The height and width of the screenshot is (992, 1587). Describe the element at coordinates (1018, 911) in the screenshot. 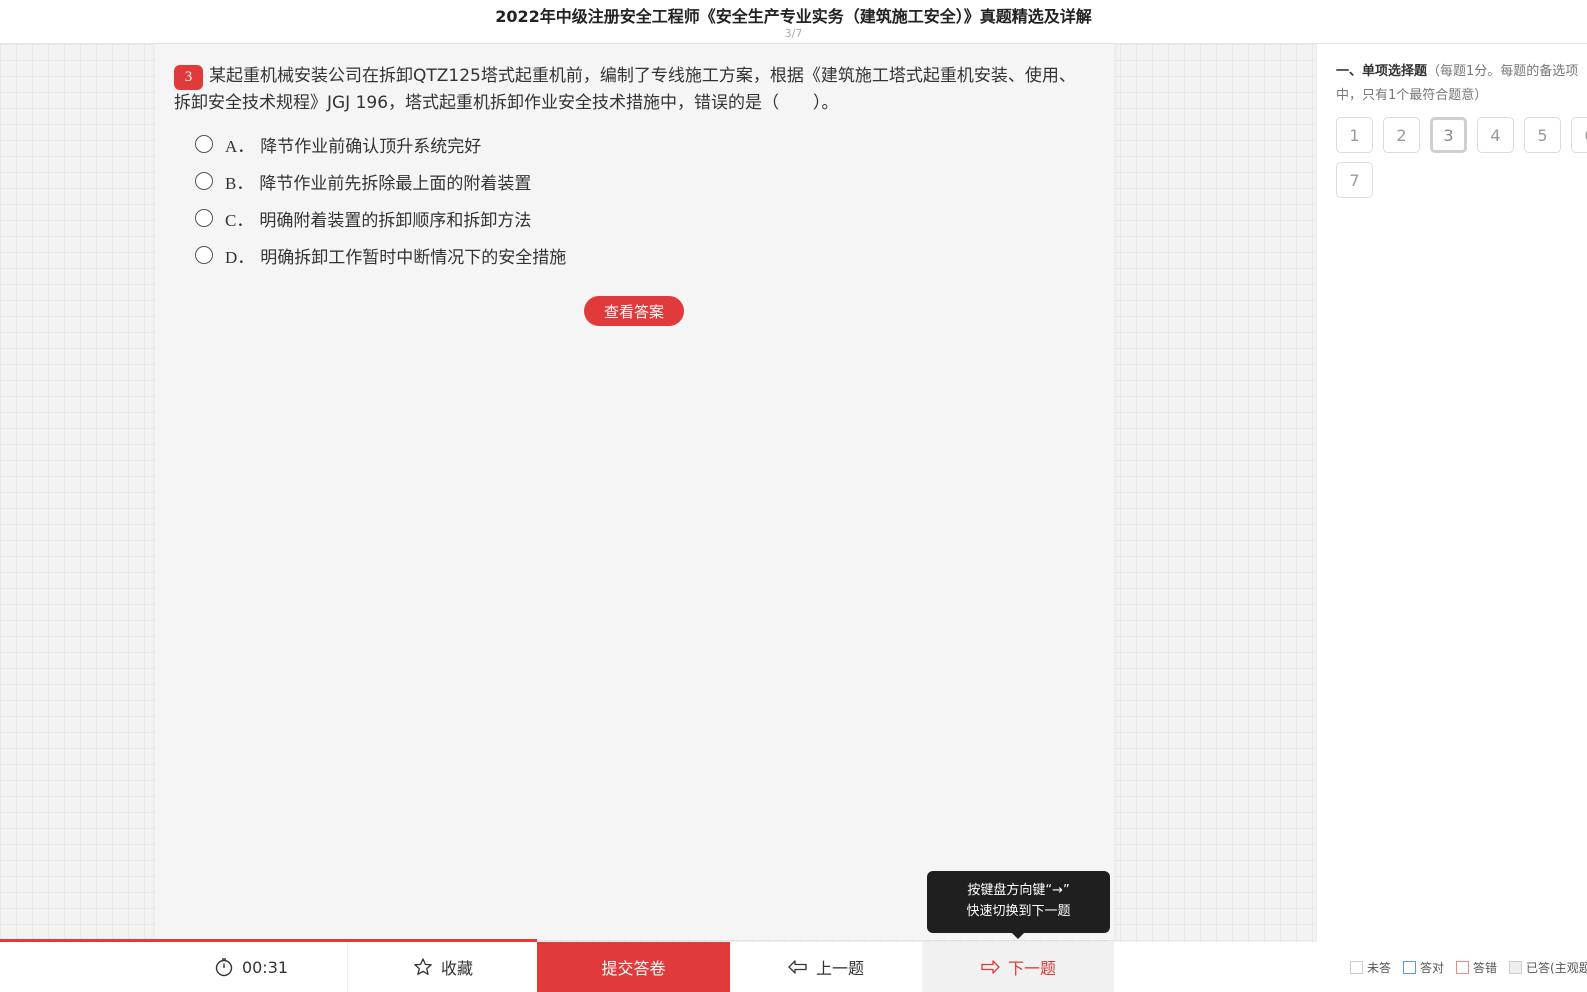

I see `tooltip-line-2: 快速切换到下一题` at that location.